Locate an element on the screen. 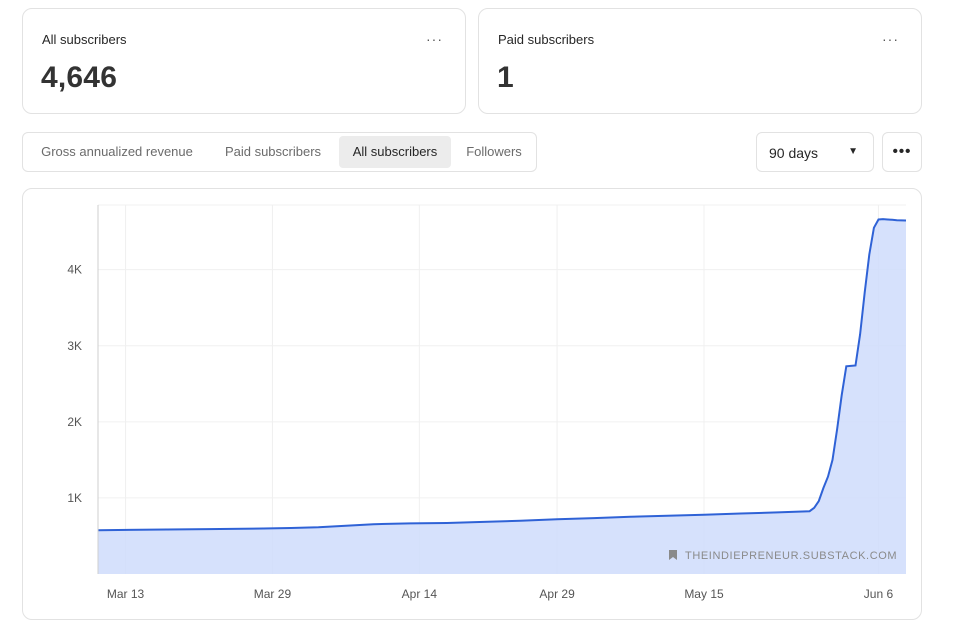 The width and height of the screenshot is (954, 642). y-tick-label: 1K is located at coordinates (74, 498).